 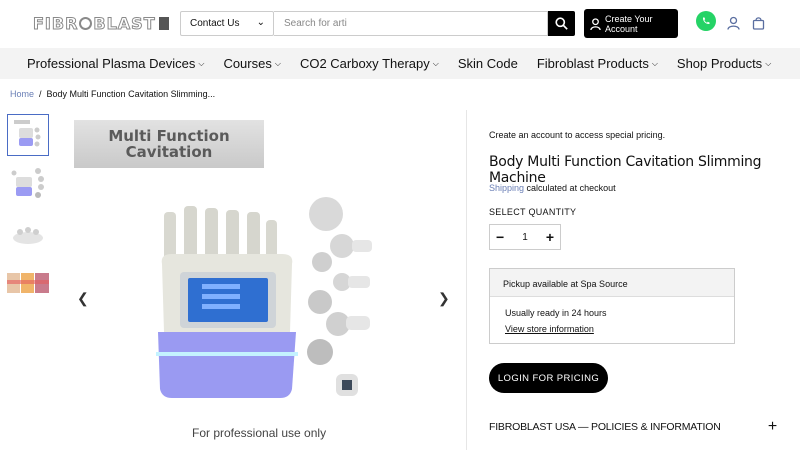 I want to click on contact-us-label: Contact Us, so click(x=215, y=23).